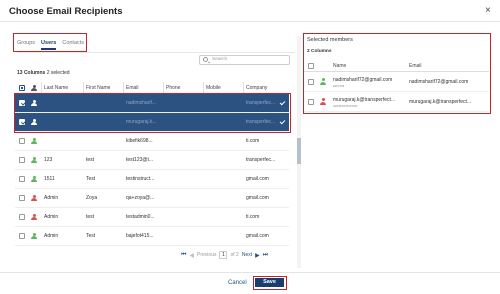  What do you see at coordinates (256, 88) in the screenshot?
I see `header-company: Company` at bounding box center [256, 88].